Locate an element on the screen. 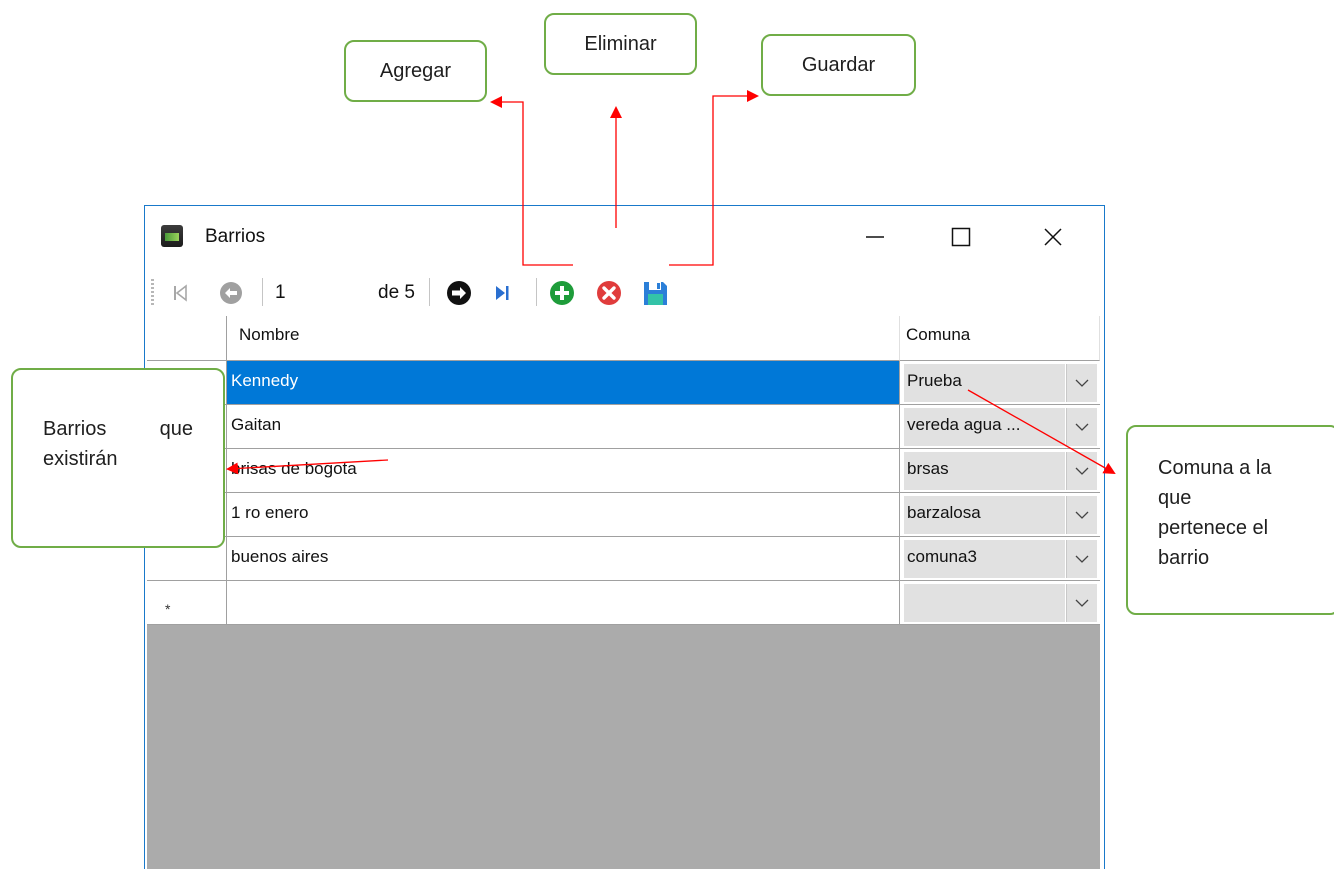 The image size is (1334, 869). move-next-button is located at coordinates (459, 293).